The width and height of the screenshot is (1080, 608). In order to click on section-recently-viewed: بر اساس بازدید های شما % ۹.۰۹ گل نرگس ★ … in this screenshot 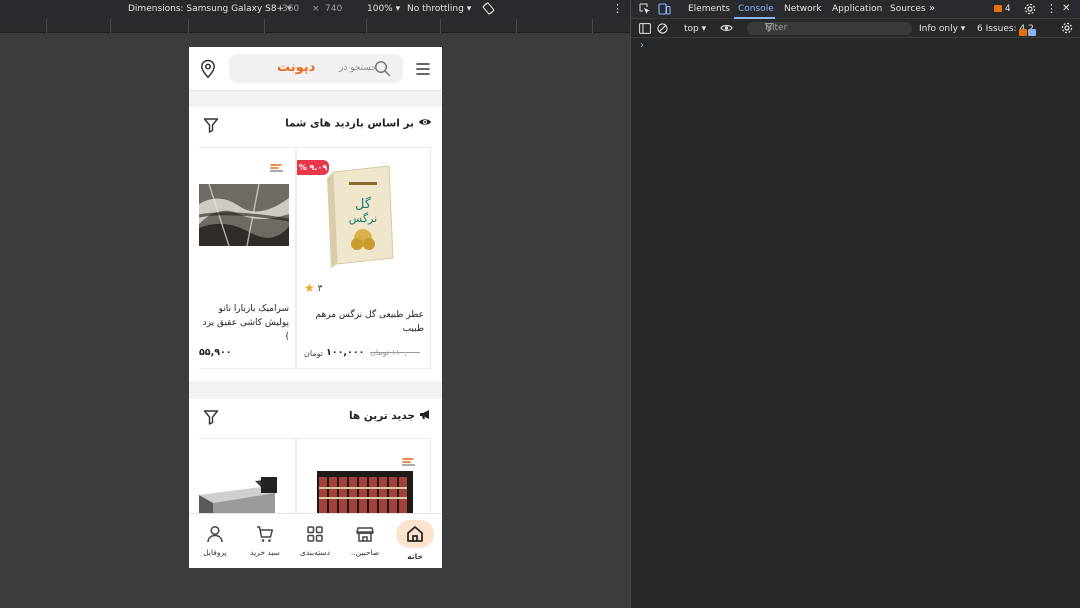, I will do `click(315, 244)`.